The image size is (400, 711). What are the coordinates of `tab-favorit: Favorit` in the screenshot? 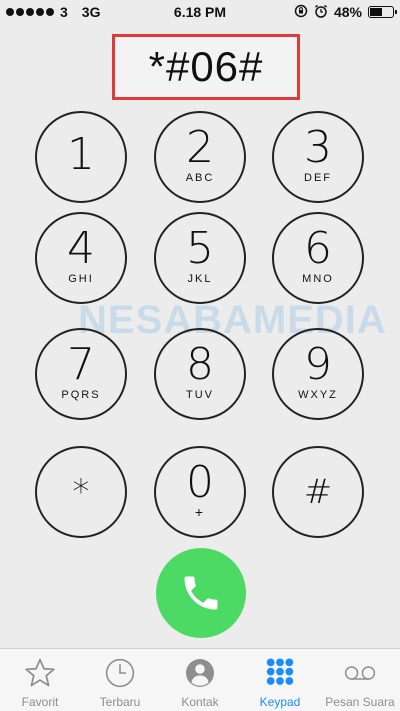 It's located at (40, 680).